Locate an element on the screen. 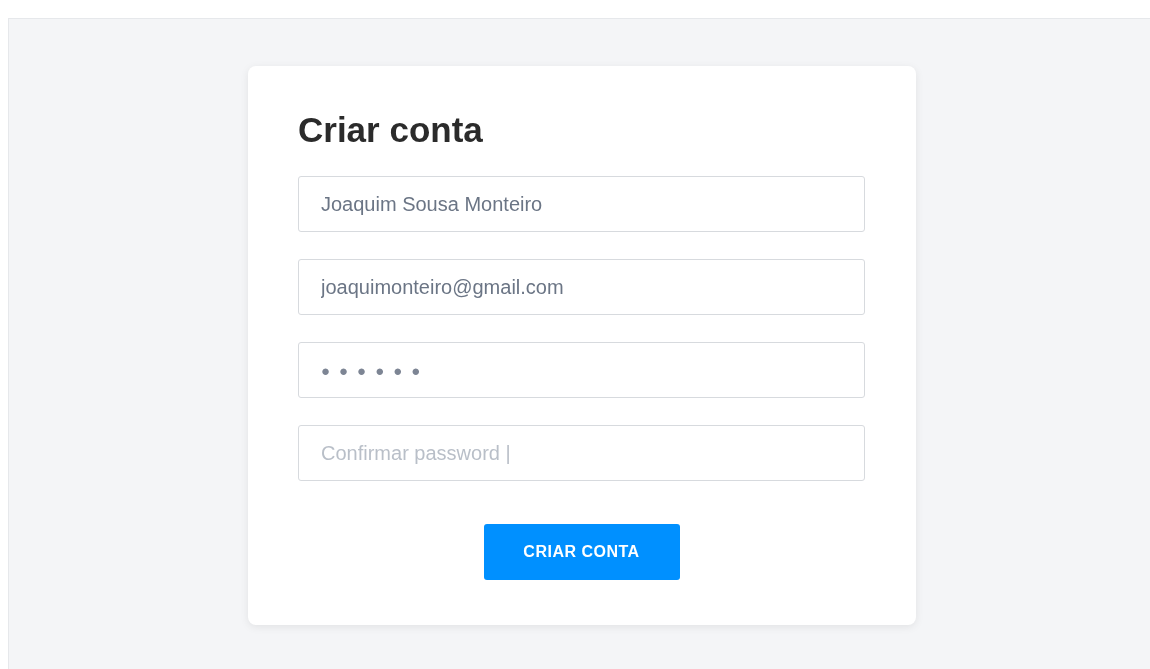 Image resolution: width=1150 pixels, height=669 pixels. create-account-button: CRIAR CONTA is located at coordinates (581, 552).